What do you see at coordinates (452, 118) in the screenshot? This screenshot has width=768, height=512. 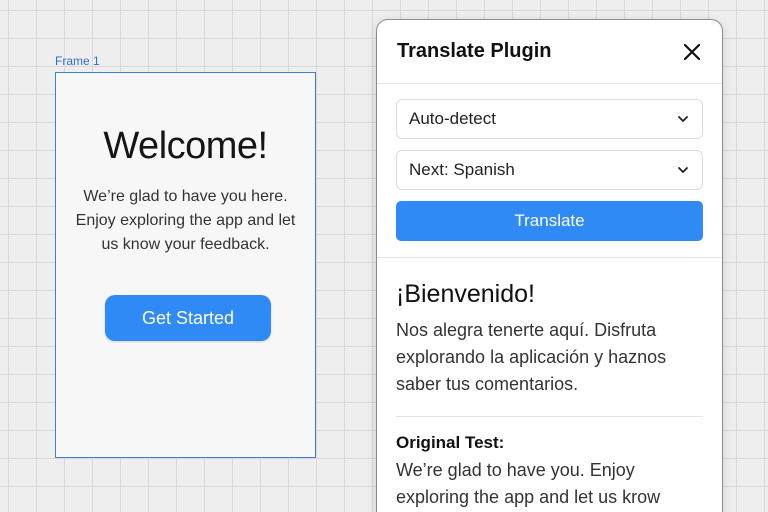 I see `source-language-value: Auto-detect` at bounding box center [452, 118].